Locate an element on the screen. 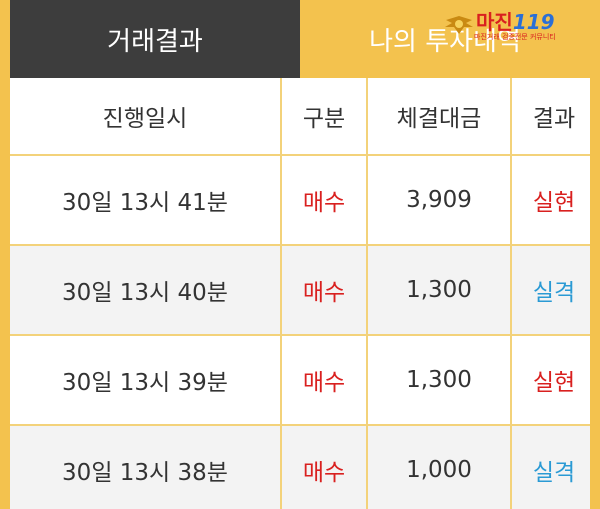 The height and width of the screenshot is (509, 600). watermark-logo: 마진119 마진거래 검증전문 커뮤니티 is located at coordinates (513, 26).